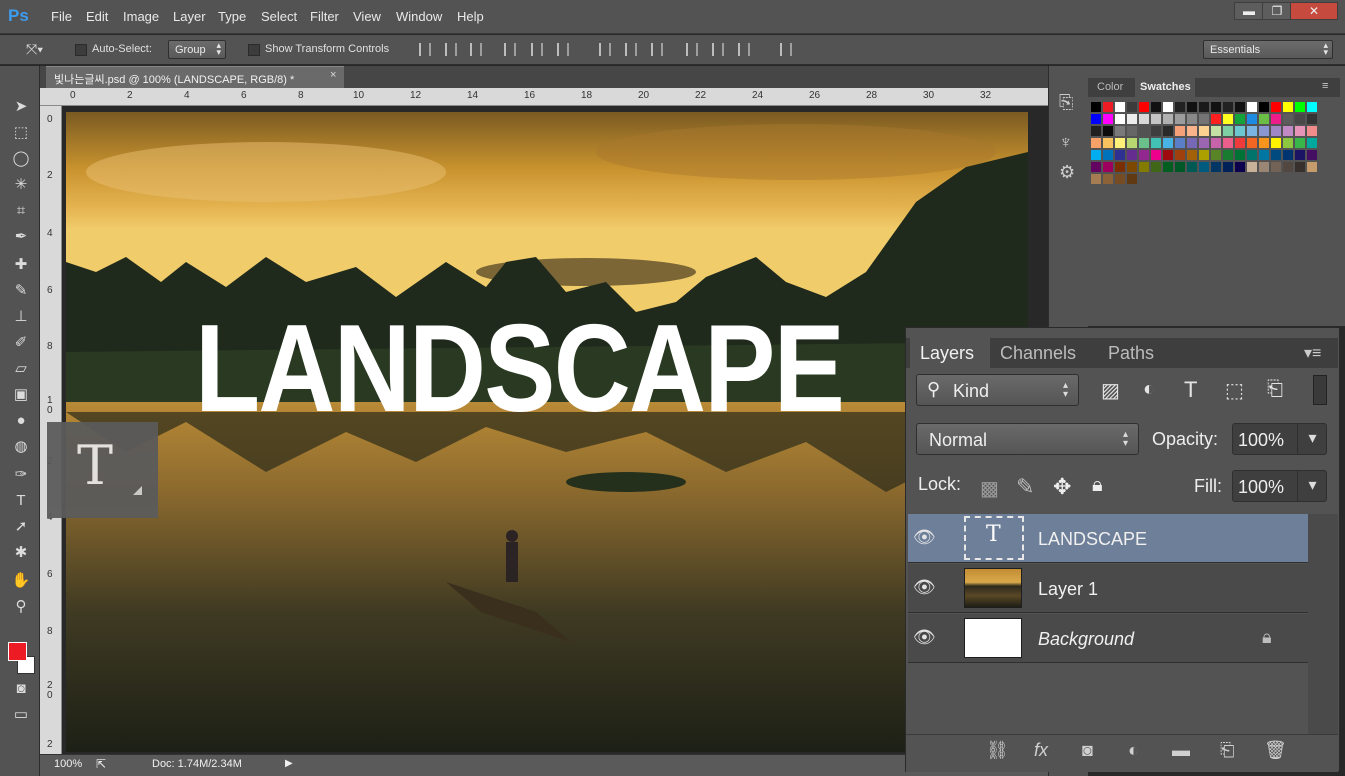 The width and height of the screenshot is (1345, 776). Describe the element at coordinates (1086, 639) in the screenshot. I see `layer-name: Background` at that location.